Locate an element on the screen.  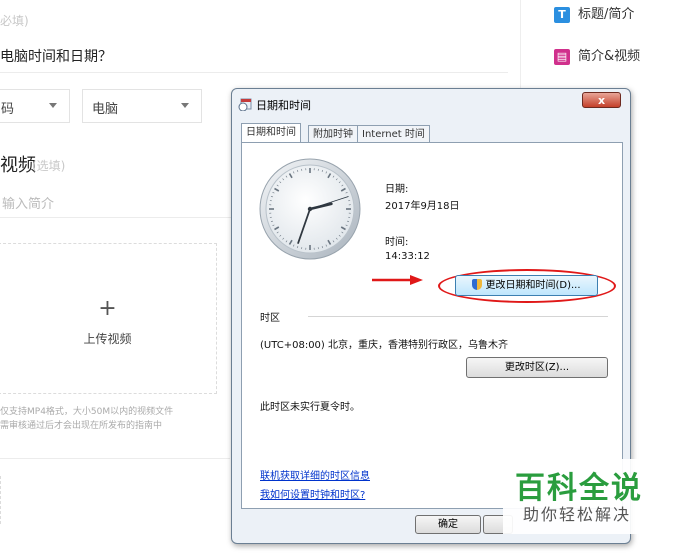
title-icon: T is located at coordinates (562, 15).